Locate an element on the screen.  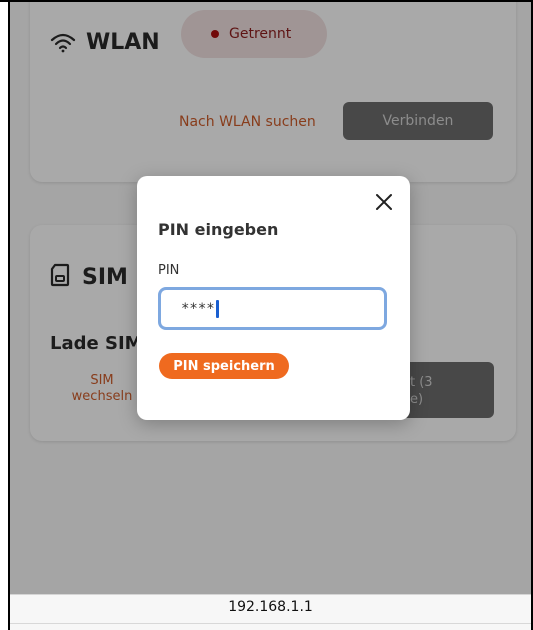
pin-input-value: **** is located at coordinates (198, 308).